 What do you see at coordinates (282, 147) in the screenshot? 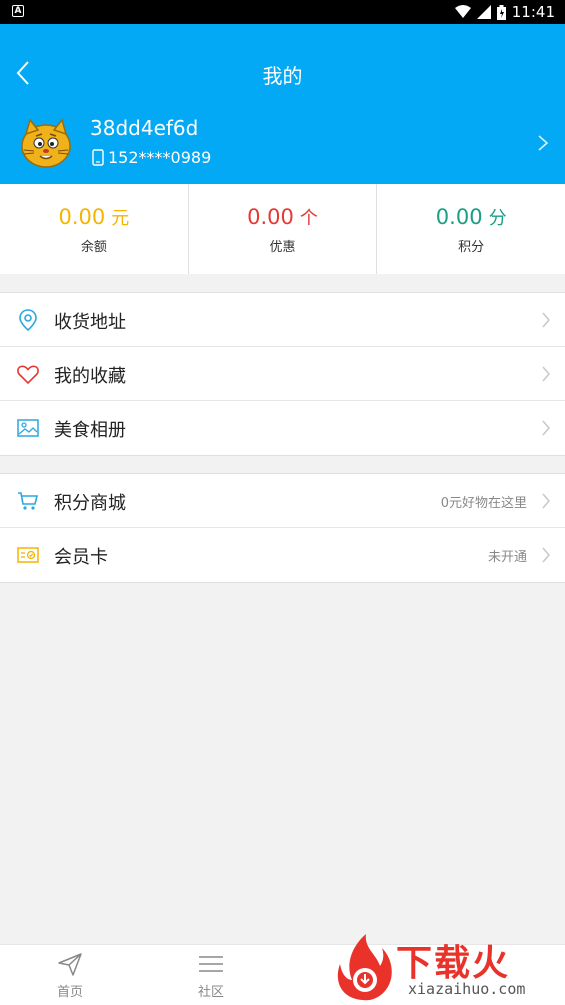
I see `profile-card: 38dd4ef6d 152****0989` at bounding box center [282, 147].